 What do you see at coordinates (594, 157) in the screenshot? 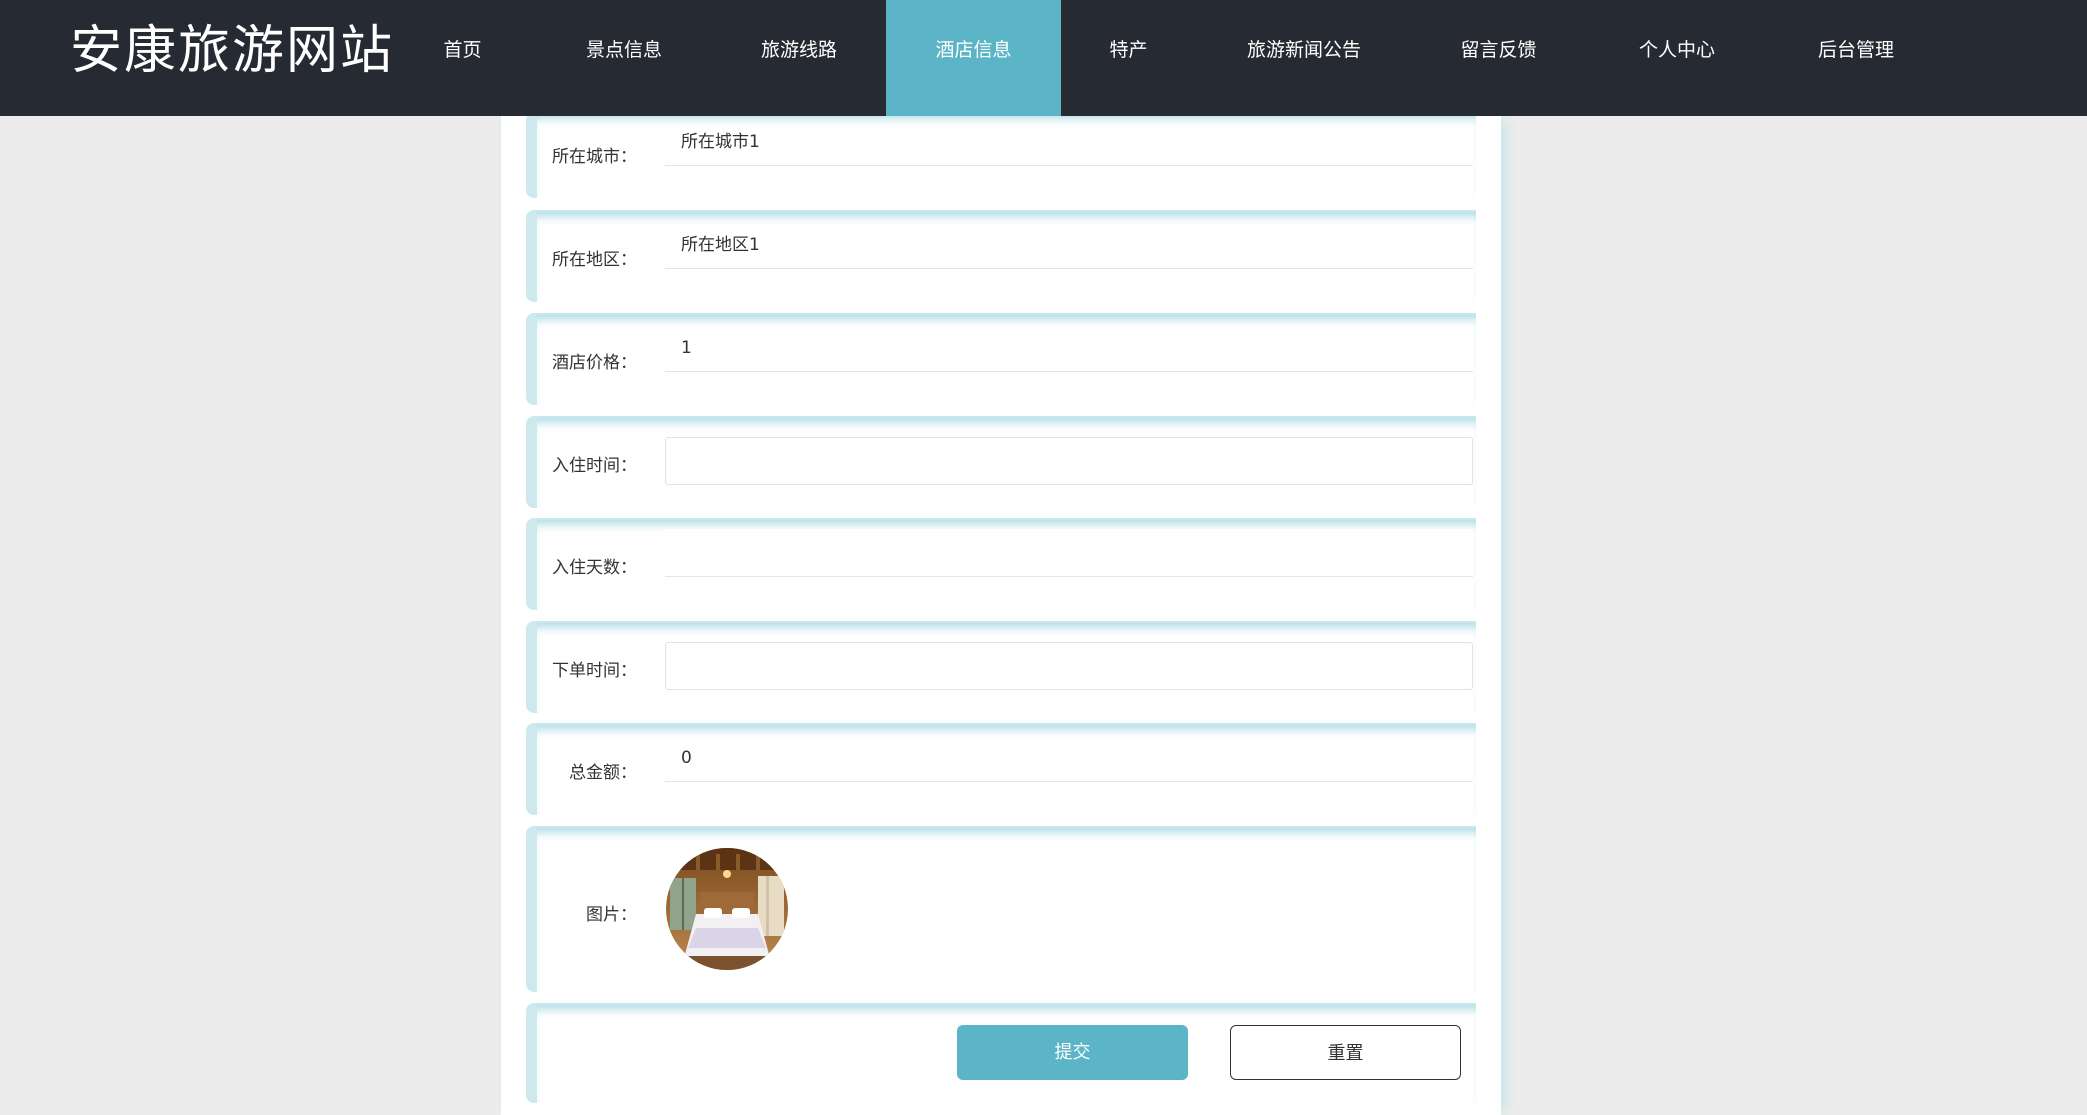
I see `city-label: 所在城市：` at bounding box center [594, 157].